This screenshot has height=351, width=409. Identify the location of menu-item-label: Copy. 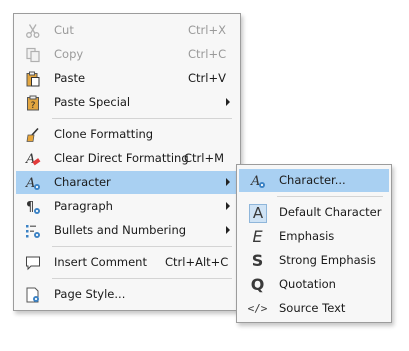
(69, 54).